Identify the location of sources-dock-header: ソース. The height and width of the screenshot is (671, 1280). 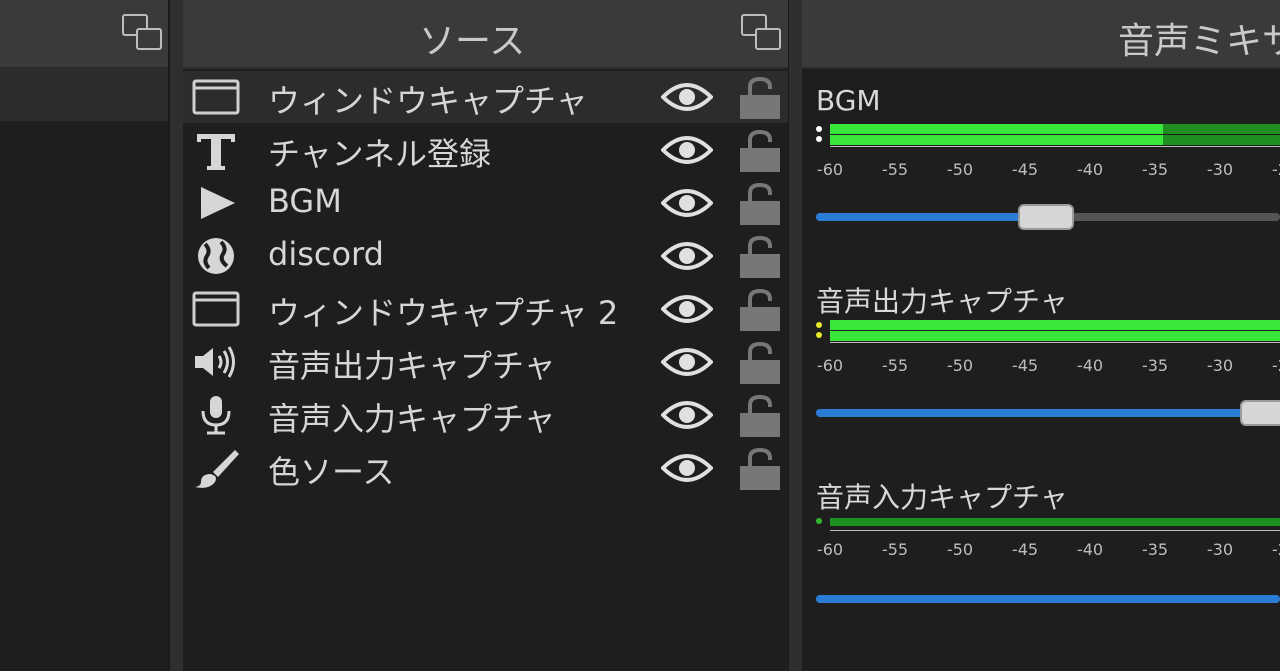
(485, 34).